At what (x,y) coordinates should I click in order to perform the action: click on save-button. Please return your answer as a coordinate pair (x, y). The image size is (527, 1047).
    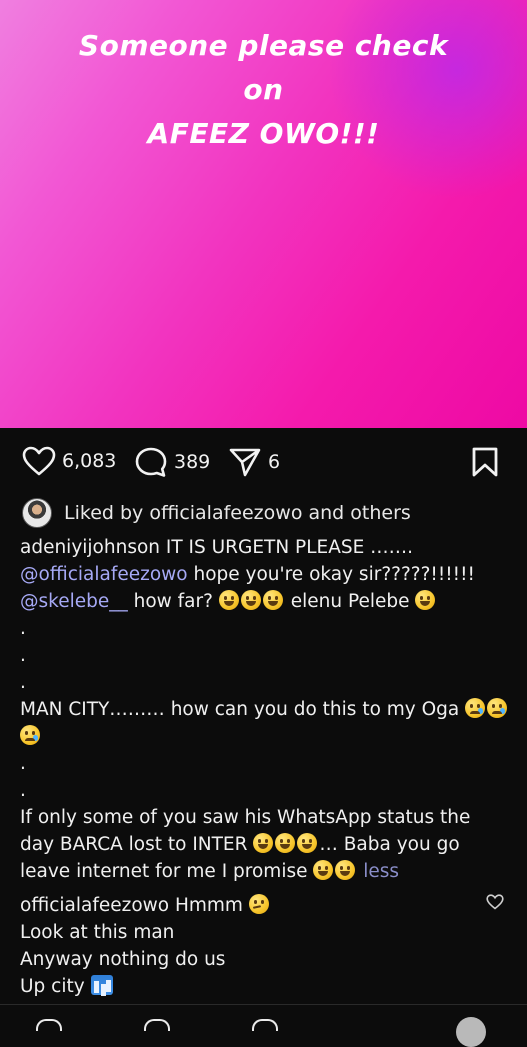
    Looking at the image, I should click on (485, 464).